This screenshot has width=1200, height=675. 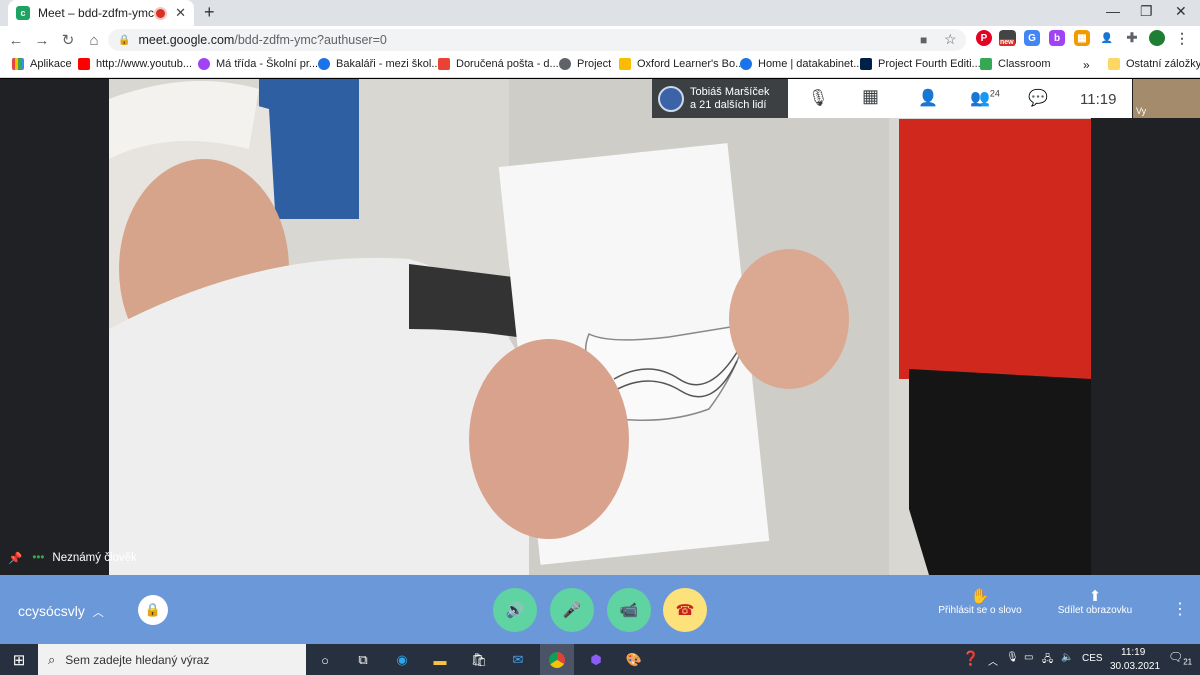 I want to click on presenter-chip: Tobiáš Maršíček a 21 dalších lidí, so click(x=720, y=98).